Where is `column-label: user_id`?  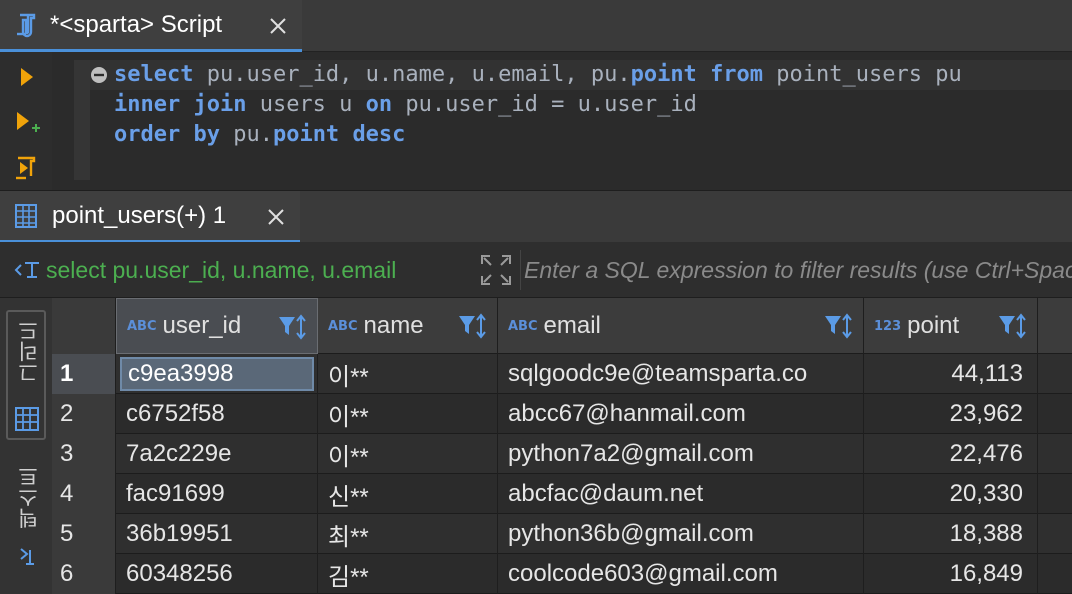
column-label: user_id is located at coordinates (202, 325).